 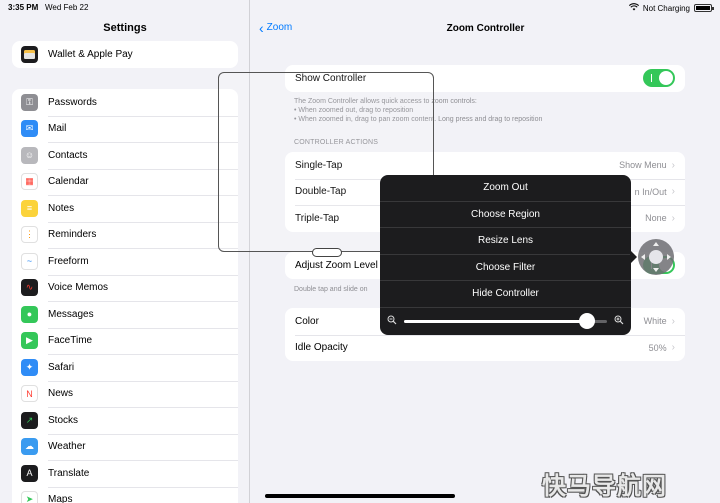 What do you see at coordinates (125, 208) in the screenshot?
I see `sidebar-item-notes: ≡ Notes` at bounding box center [125, 208].